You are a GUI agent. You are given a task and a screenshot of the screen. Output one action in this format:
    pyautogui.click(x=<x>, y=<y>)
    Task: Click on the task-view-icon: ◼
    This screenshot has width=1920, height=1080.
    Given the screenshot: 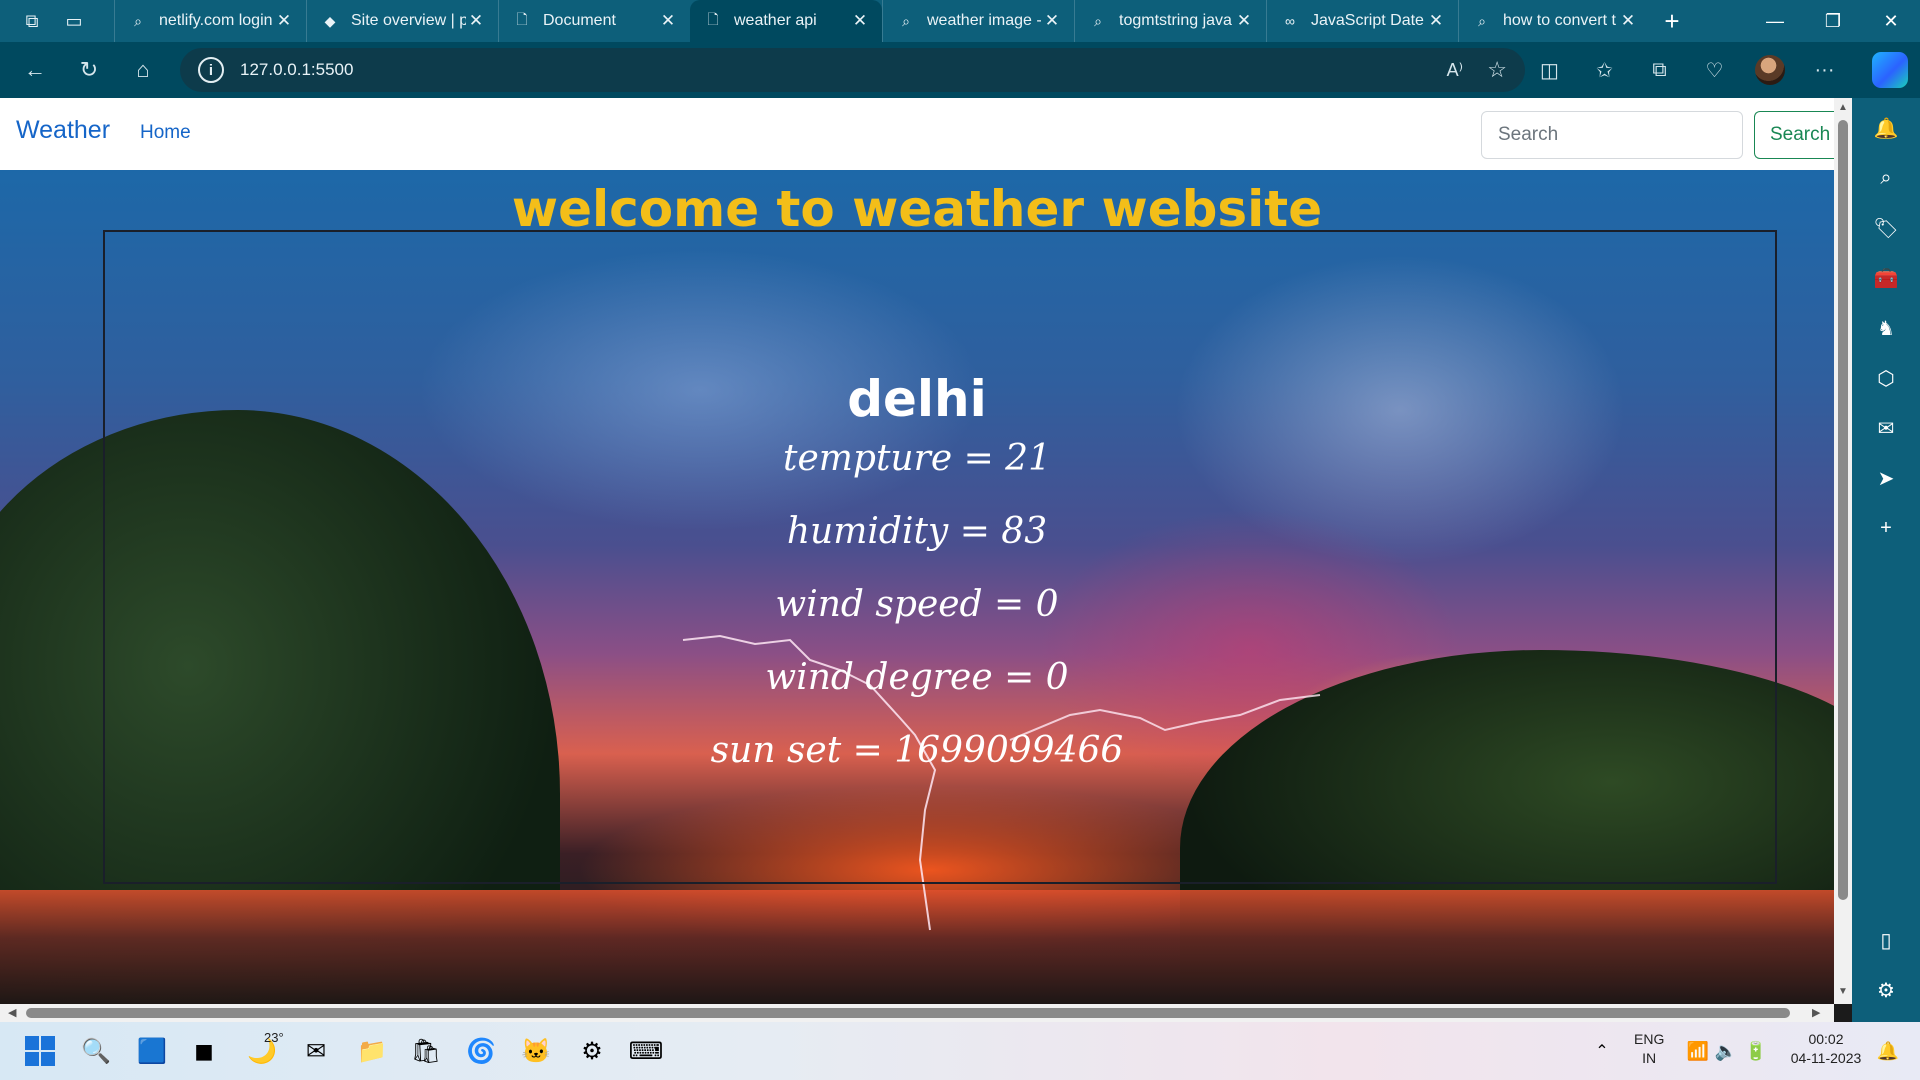 What is the action you would take?
    pyautogui.click(x=204, y=1051)
    